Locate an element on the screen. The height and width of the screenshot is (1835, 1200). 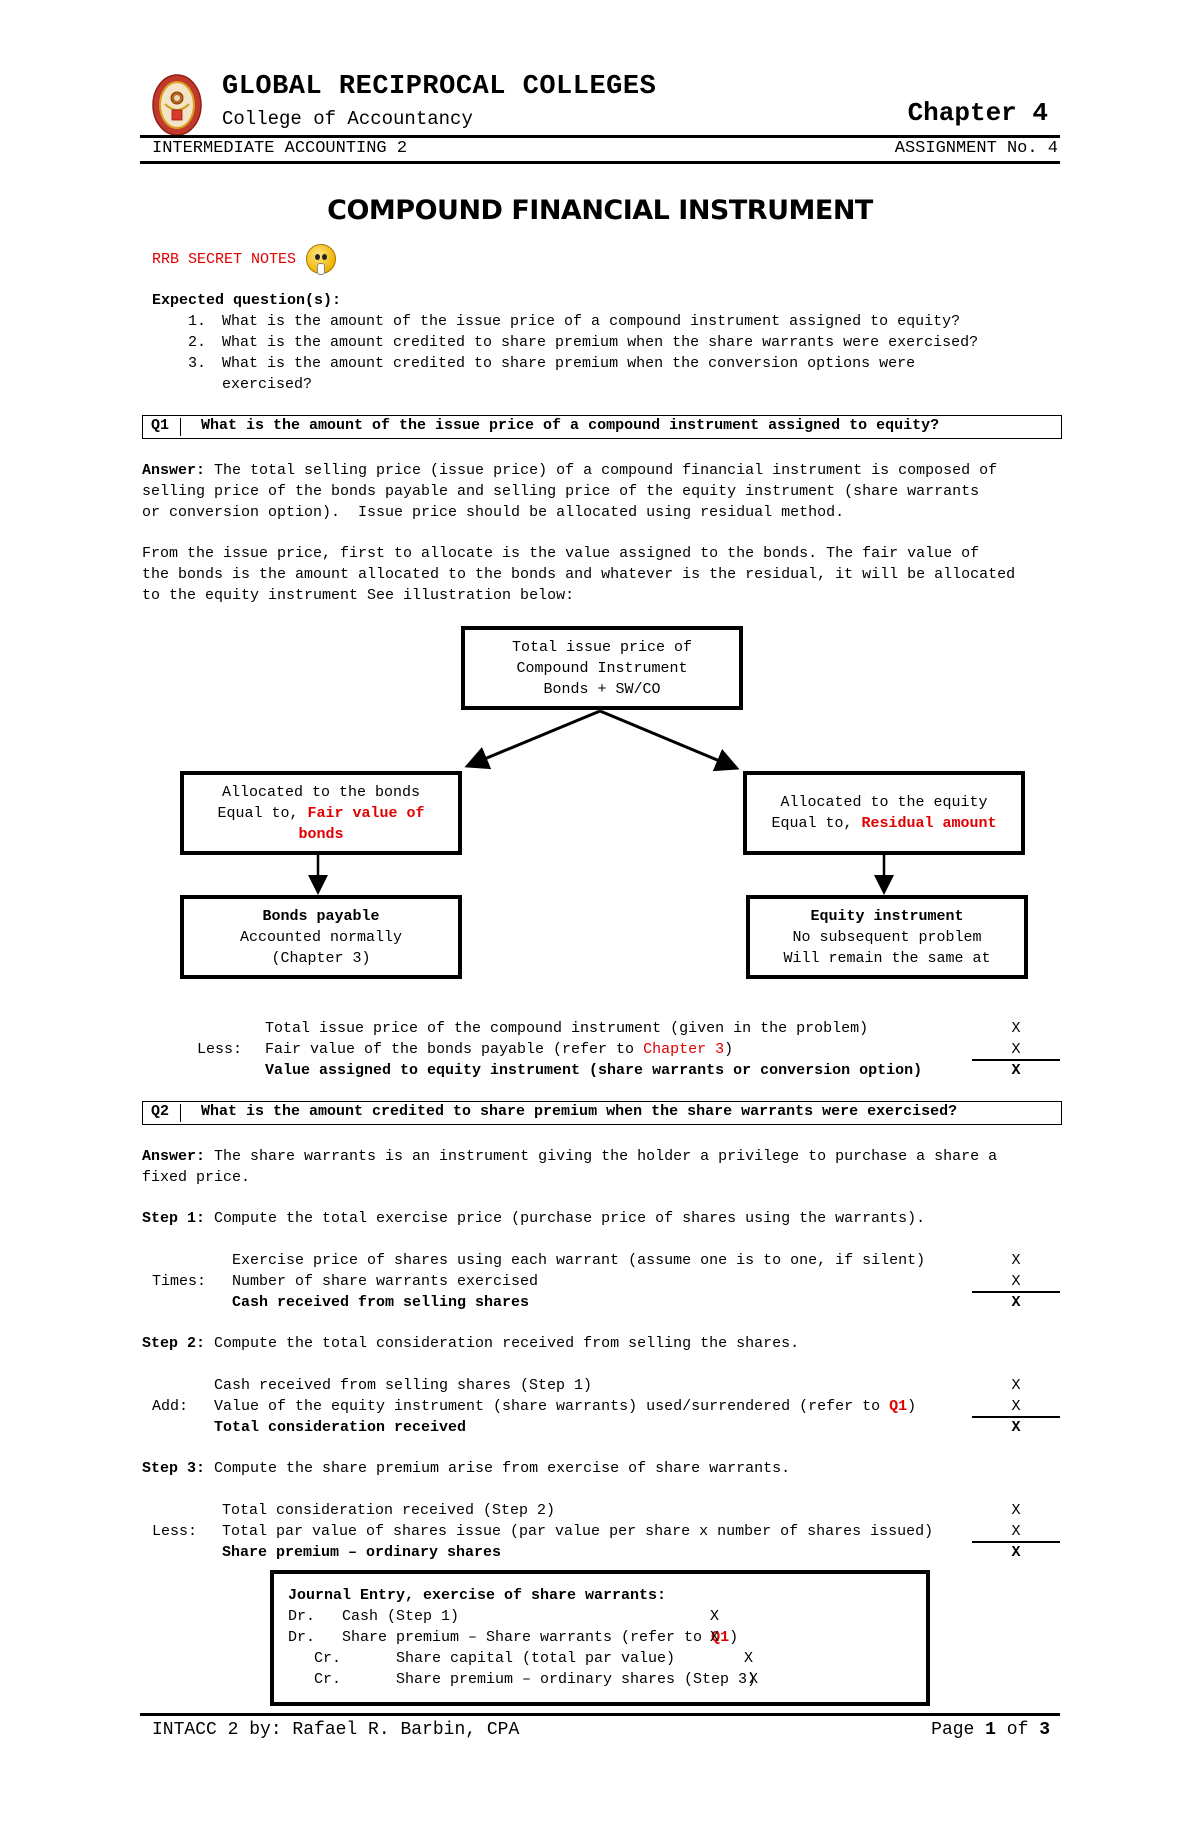
step2-row-3: Total consideration received is located at coordinates (340, 1427).